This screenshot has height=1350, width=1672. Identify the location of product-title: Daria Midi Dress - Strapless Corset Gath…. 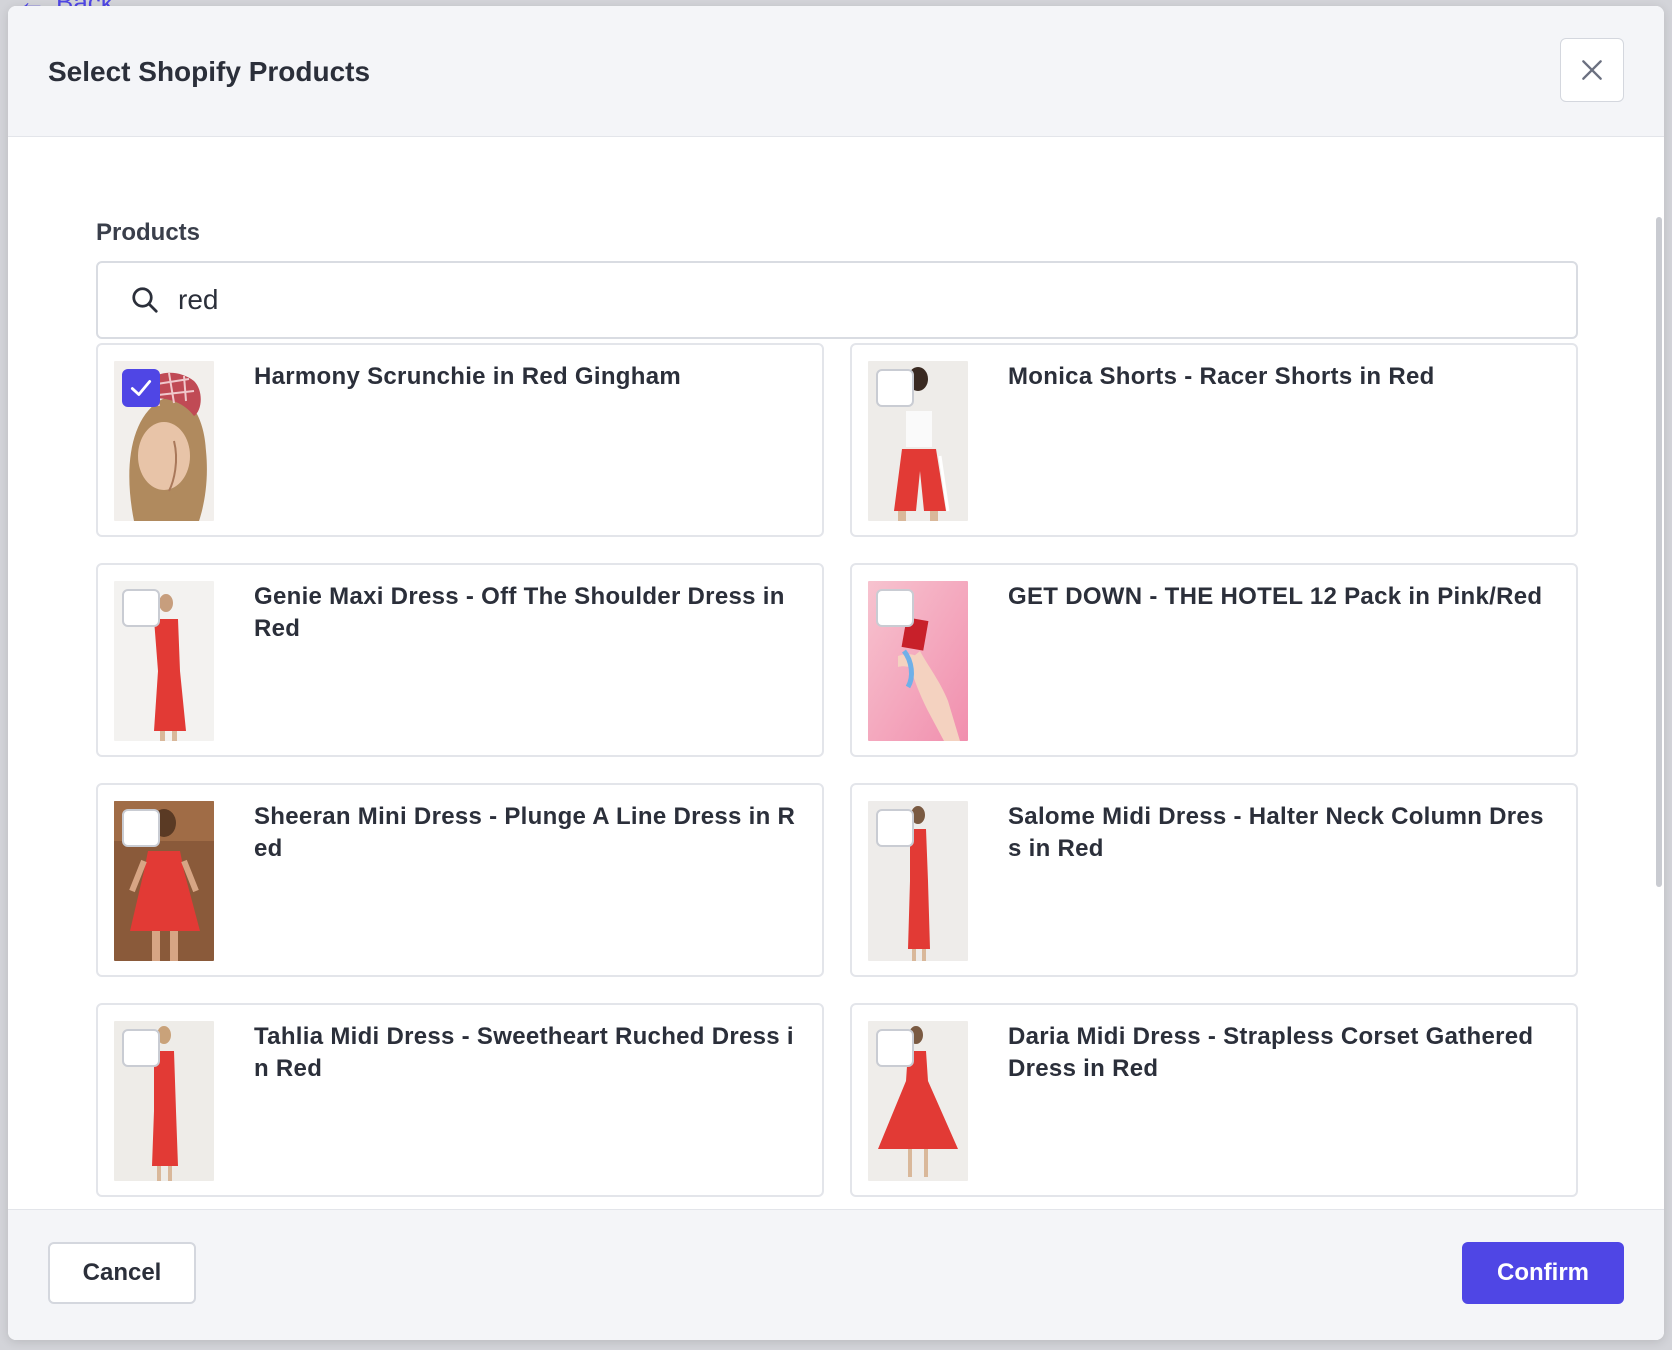
(1271, 1052).